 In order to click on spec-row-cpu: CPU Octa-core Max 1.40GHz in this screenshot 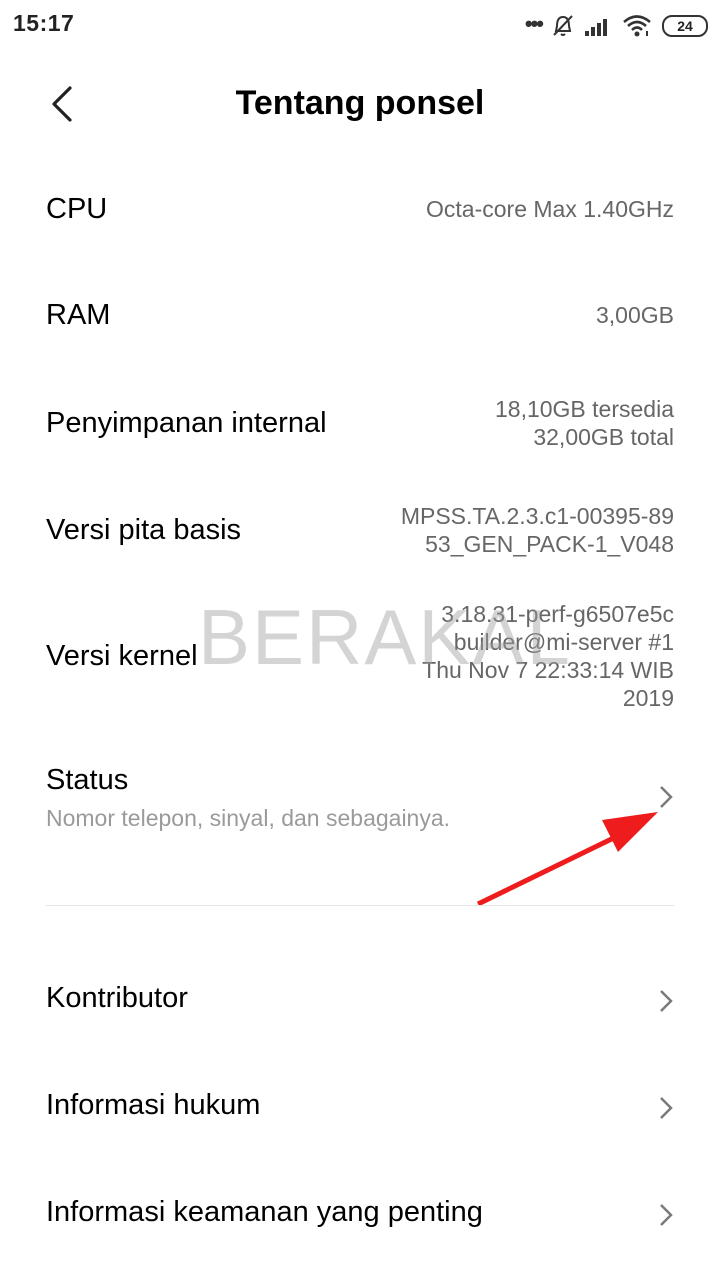, I will do `click(360, 209)`.